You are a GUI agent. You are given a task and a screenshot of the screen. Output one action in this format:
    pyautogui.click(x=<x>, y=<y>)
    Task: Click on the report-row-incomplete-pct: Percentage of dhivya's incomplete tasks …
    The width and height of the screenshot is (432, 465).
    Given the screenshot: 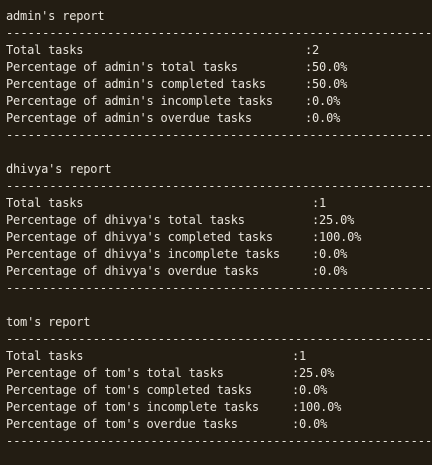 What is the action you would take?
    pyautogui.click(x=219, y=254)
    